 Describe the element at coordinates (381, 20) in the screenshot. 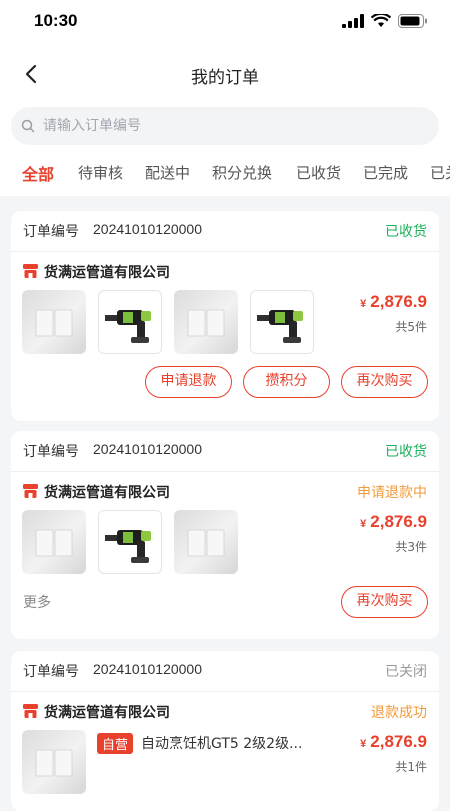

I see `wifi-icon` at that location.